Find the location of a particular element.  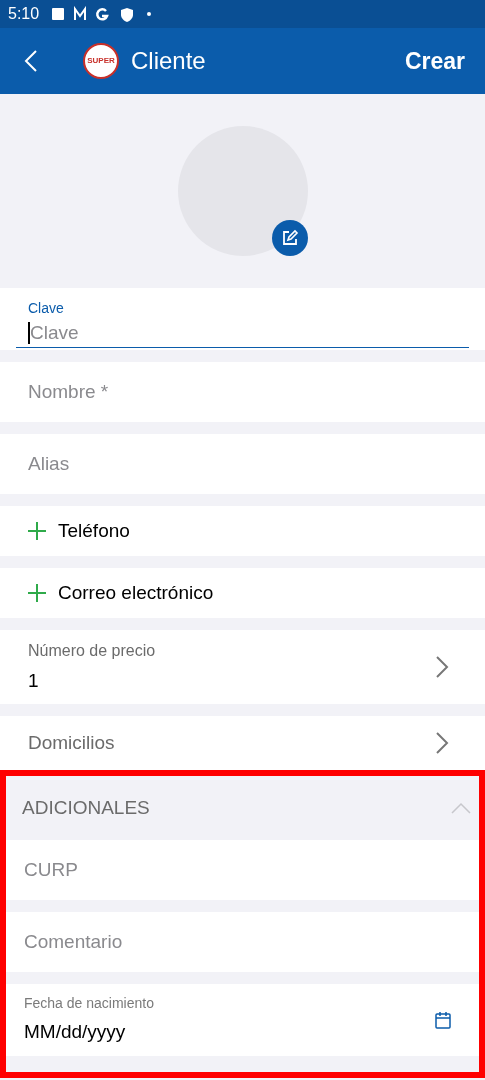

add-label: Correo electrónico is located at coordinates (136, 592).